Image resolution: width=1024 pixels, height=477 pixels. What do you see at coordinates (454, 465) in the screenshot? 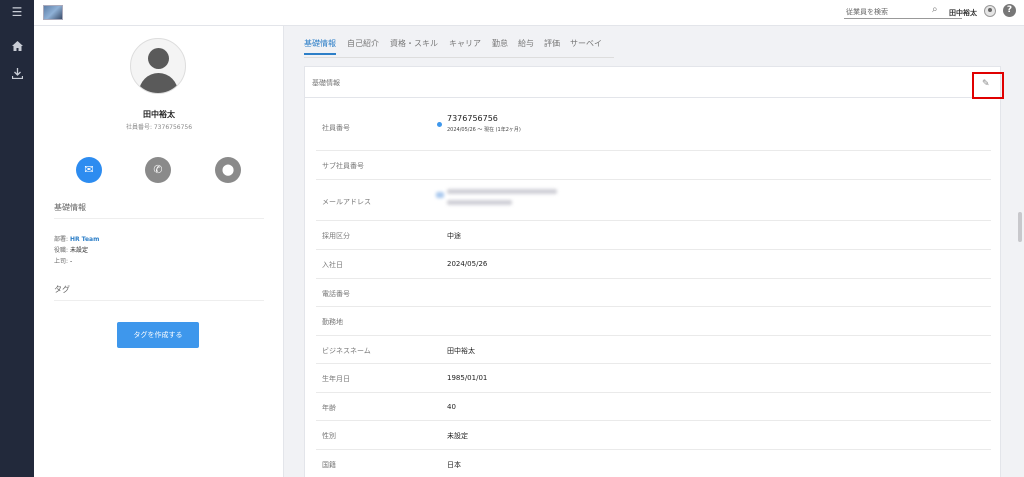
I see `row-value: 日本` at bounding box center [454, 465].